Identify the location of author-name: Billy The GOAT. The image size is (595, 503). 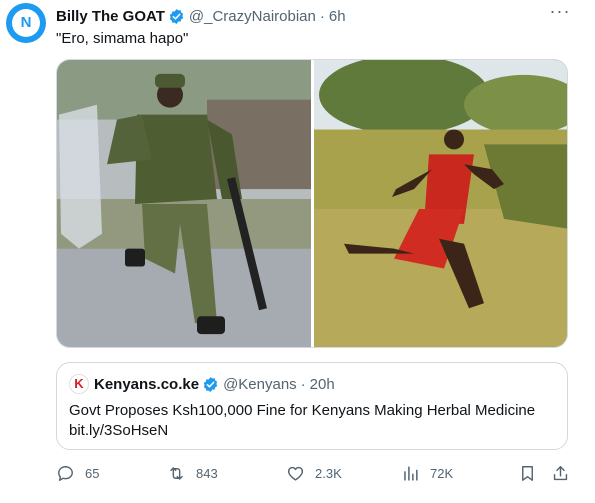
(110, 16).